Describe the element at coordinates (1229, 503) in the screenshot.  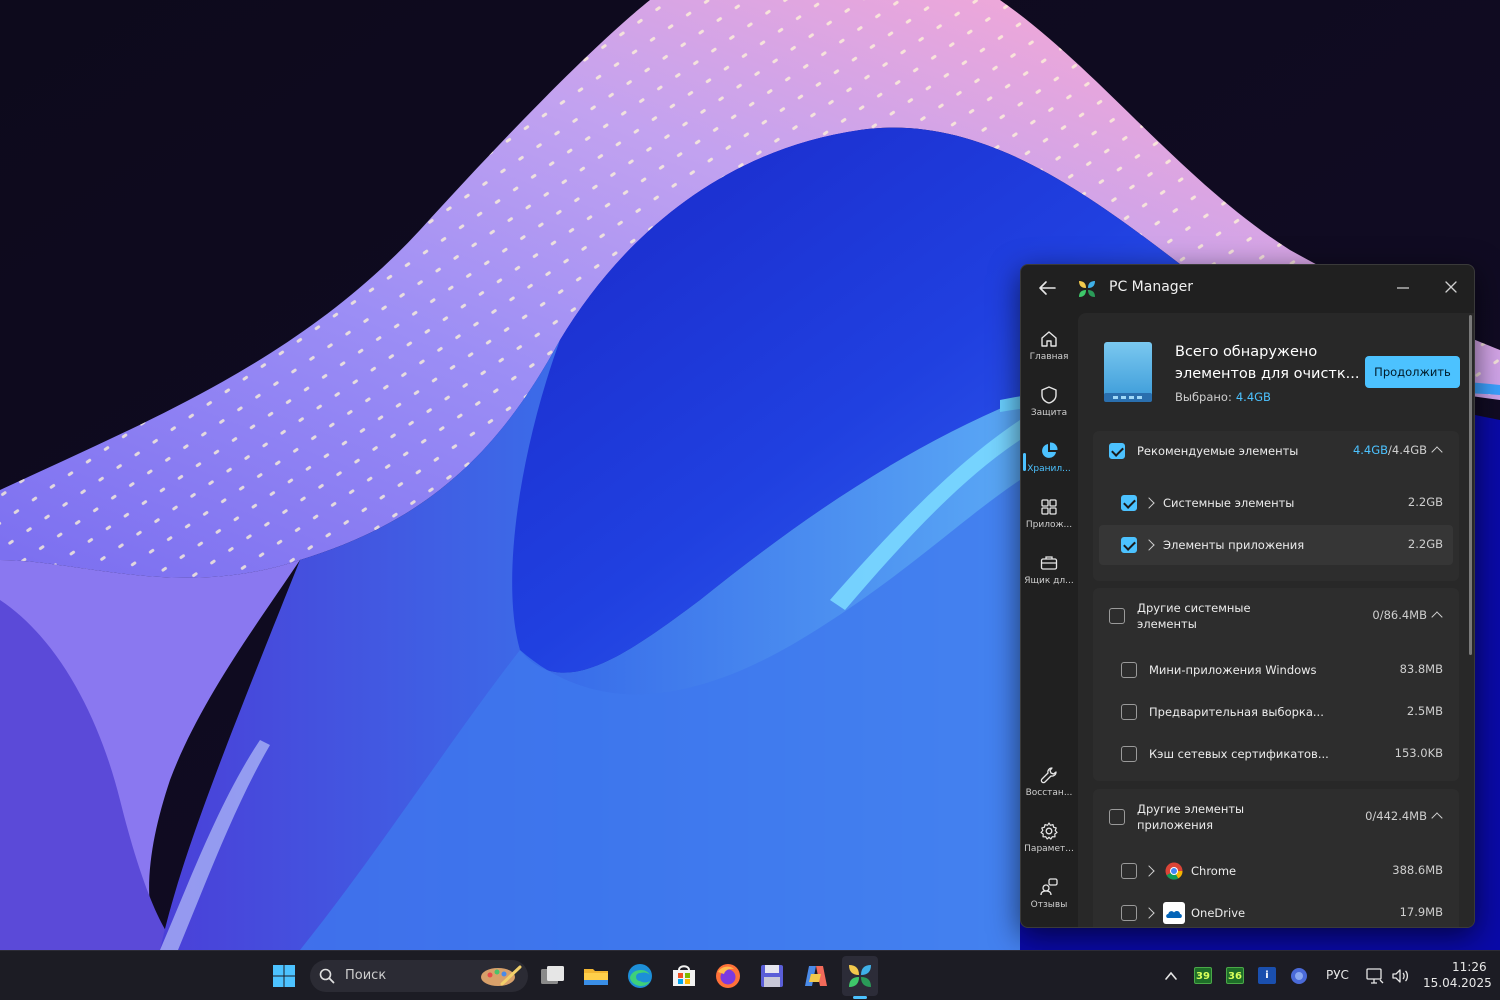
I see `item-label: Системные элементы` at that location.